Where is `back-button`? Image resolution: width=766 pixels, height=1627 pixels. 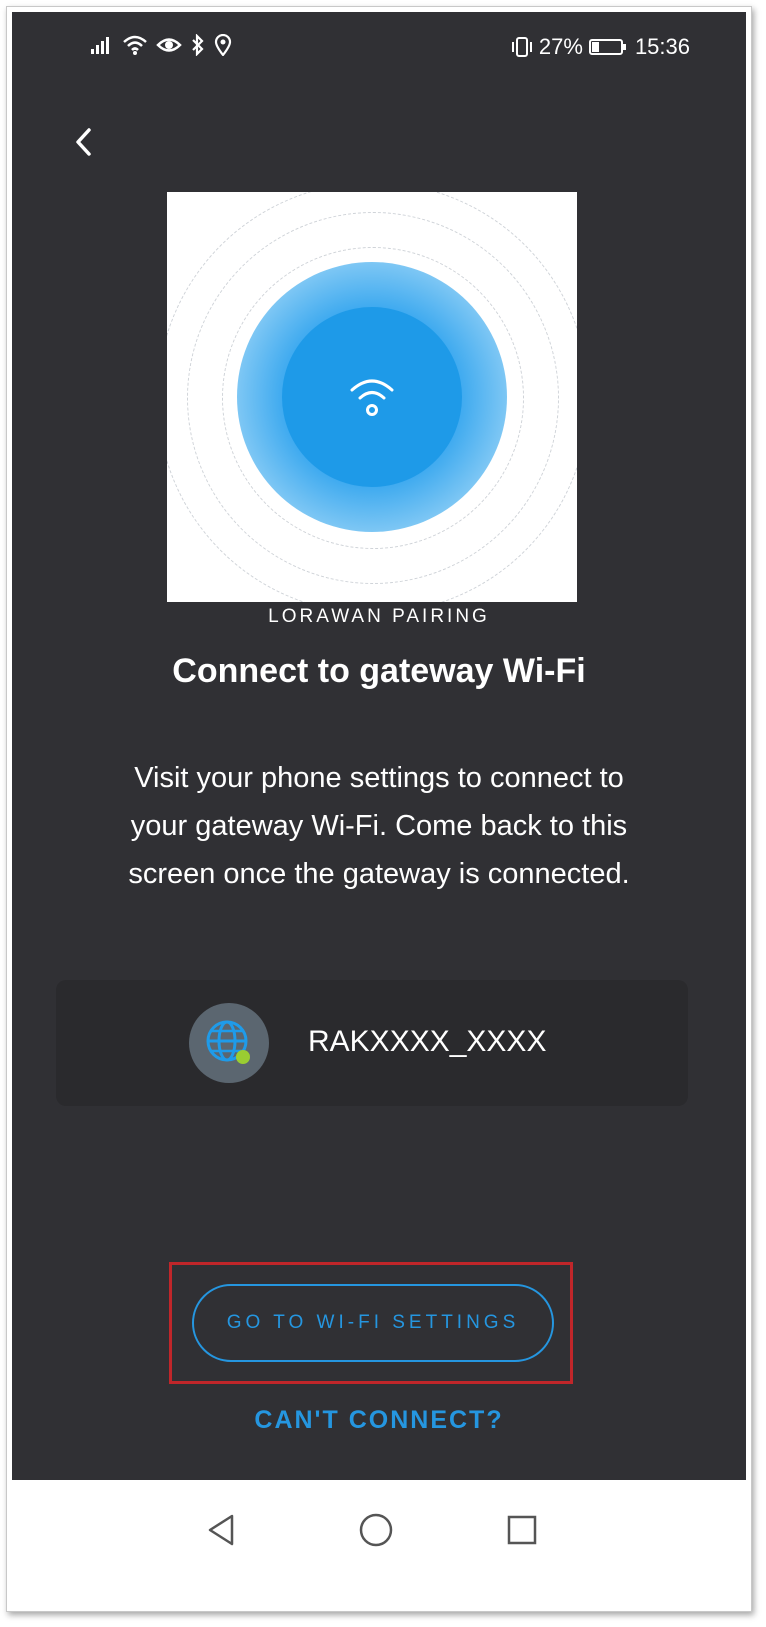 back-button is located at coordinates (84, 142).